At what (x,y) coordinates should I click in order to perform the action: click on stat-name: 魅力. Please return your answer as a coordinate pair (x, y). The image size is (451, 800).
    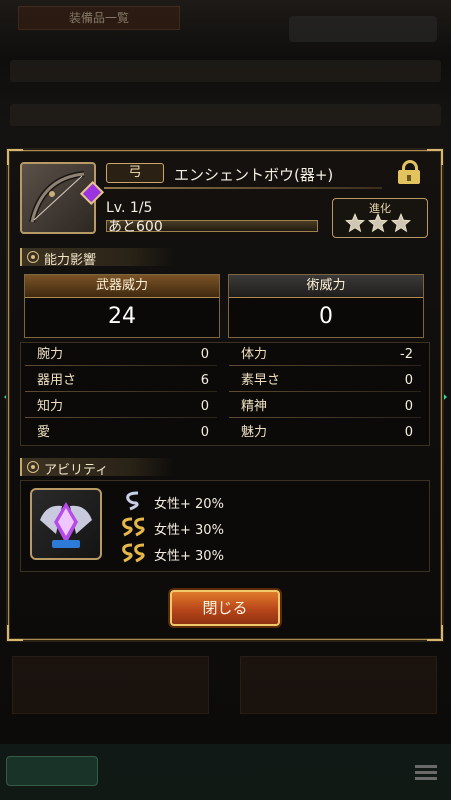
    Looking at the image, I should click on (254, 432).